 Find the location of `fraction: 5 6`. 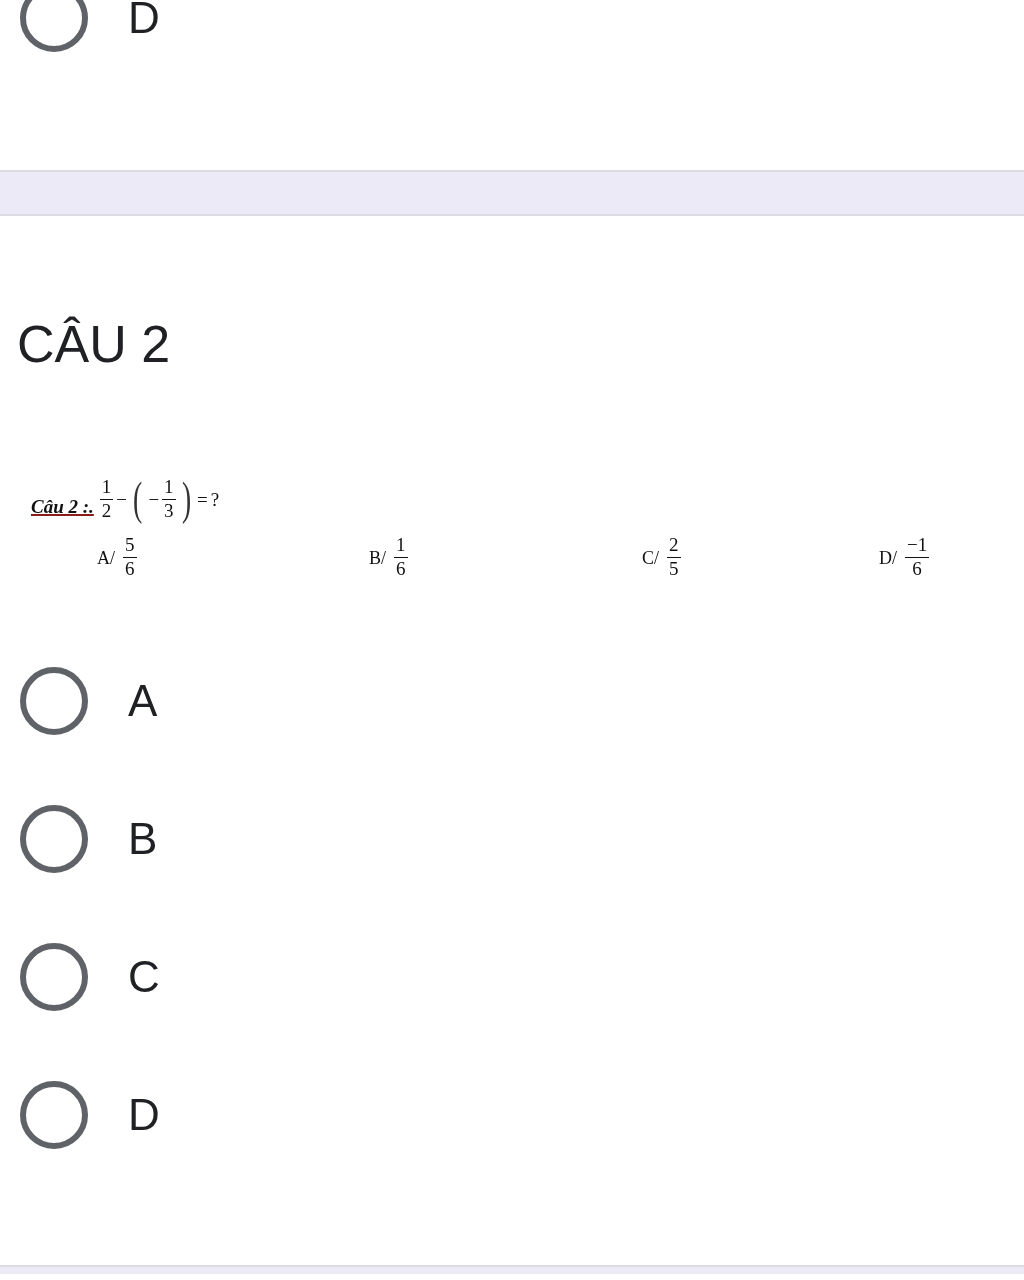

fraction: 5 6 is located at coordinates (130, 557).